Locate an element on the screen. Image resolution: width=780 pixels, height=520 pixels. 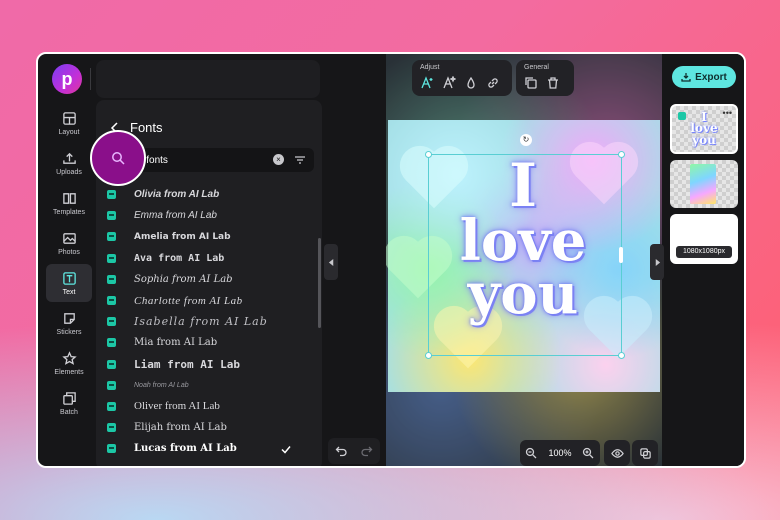
font-row: Liam from AI Lab is located at coordinates (209, 364).